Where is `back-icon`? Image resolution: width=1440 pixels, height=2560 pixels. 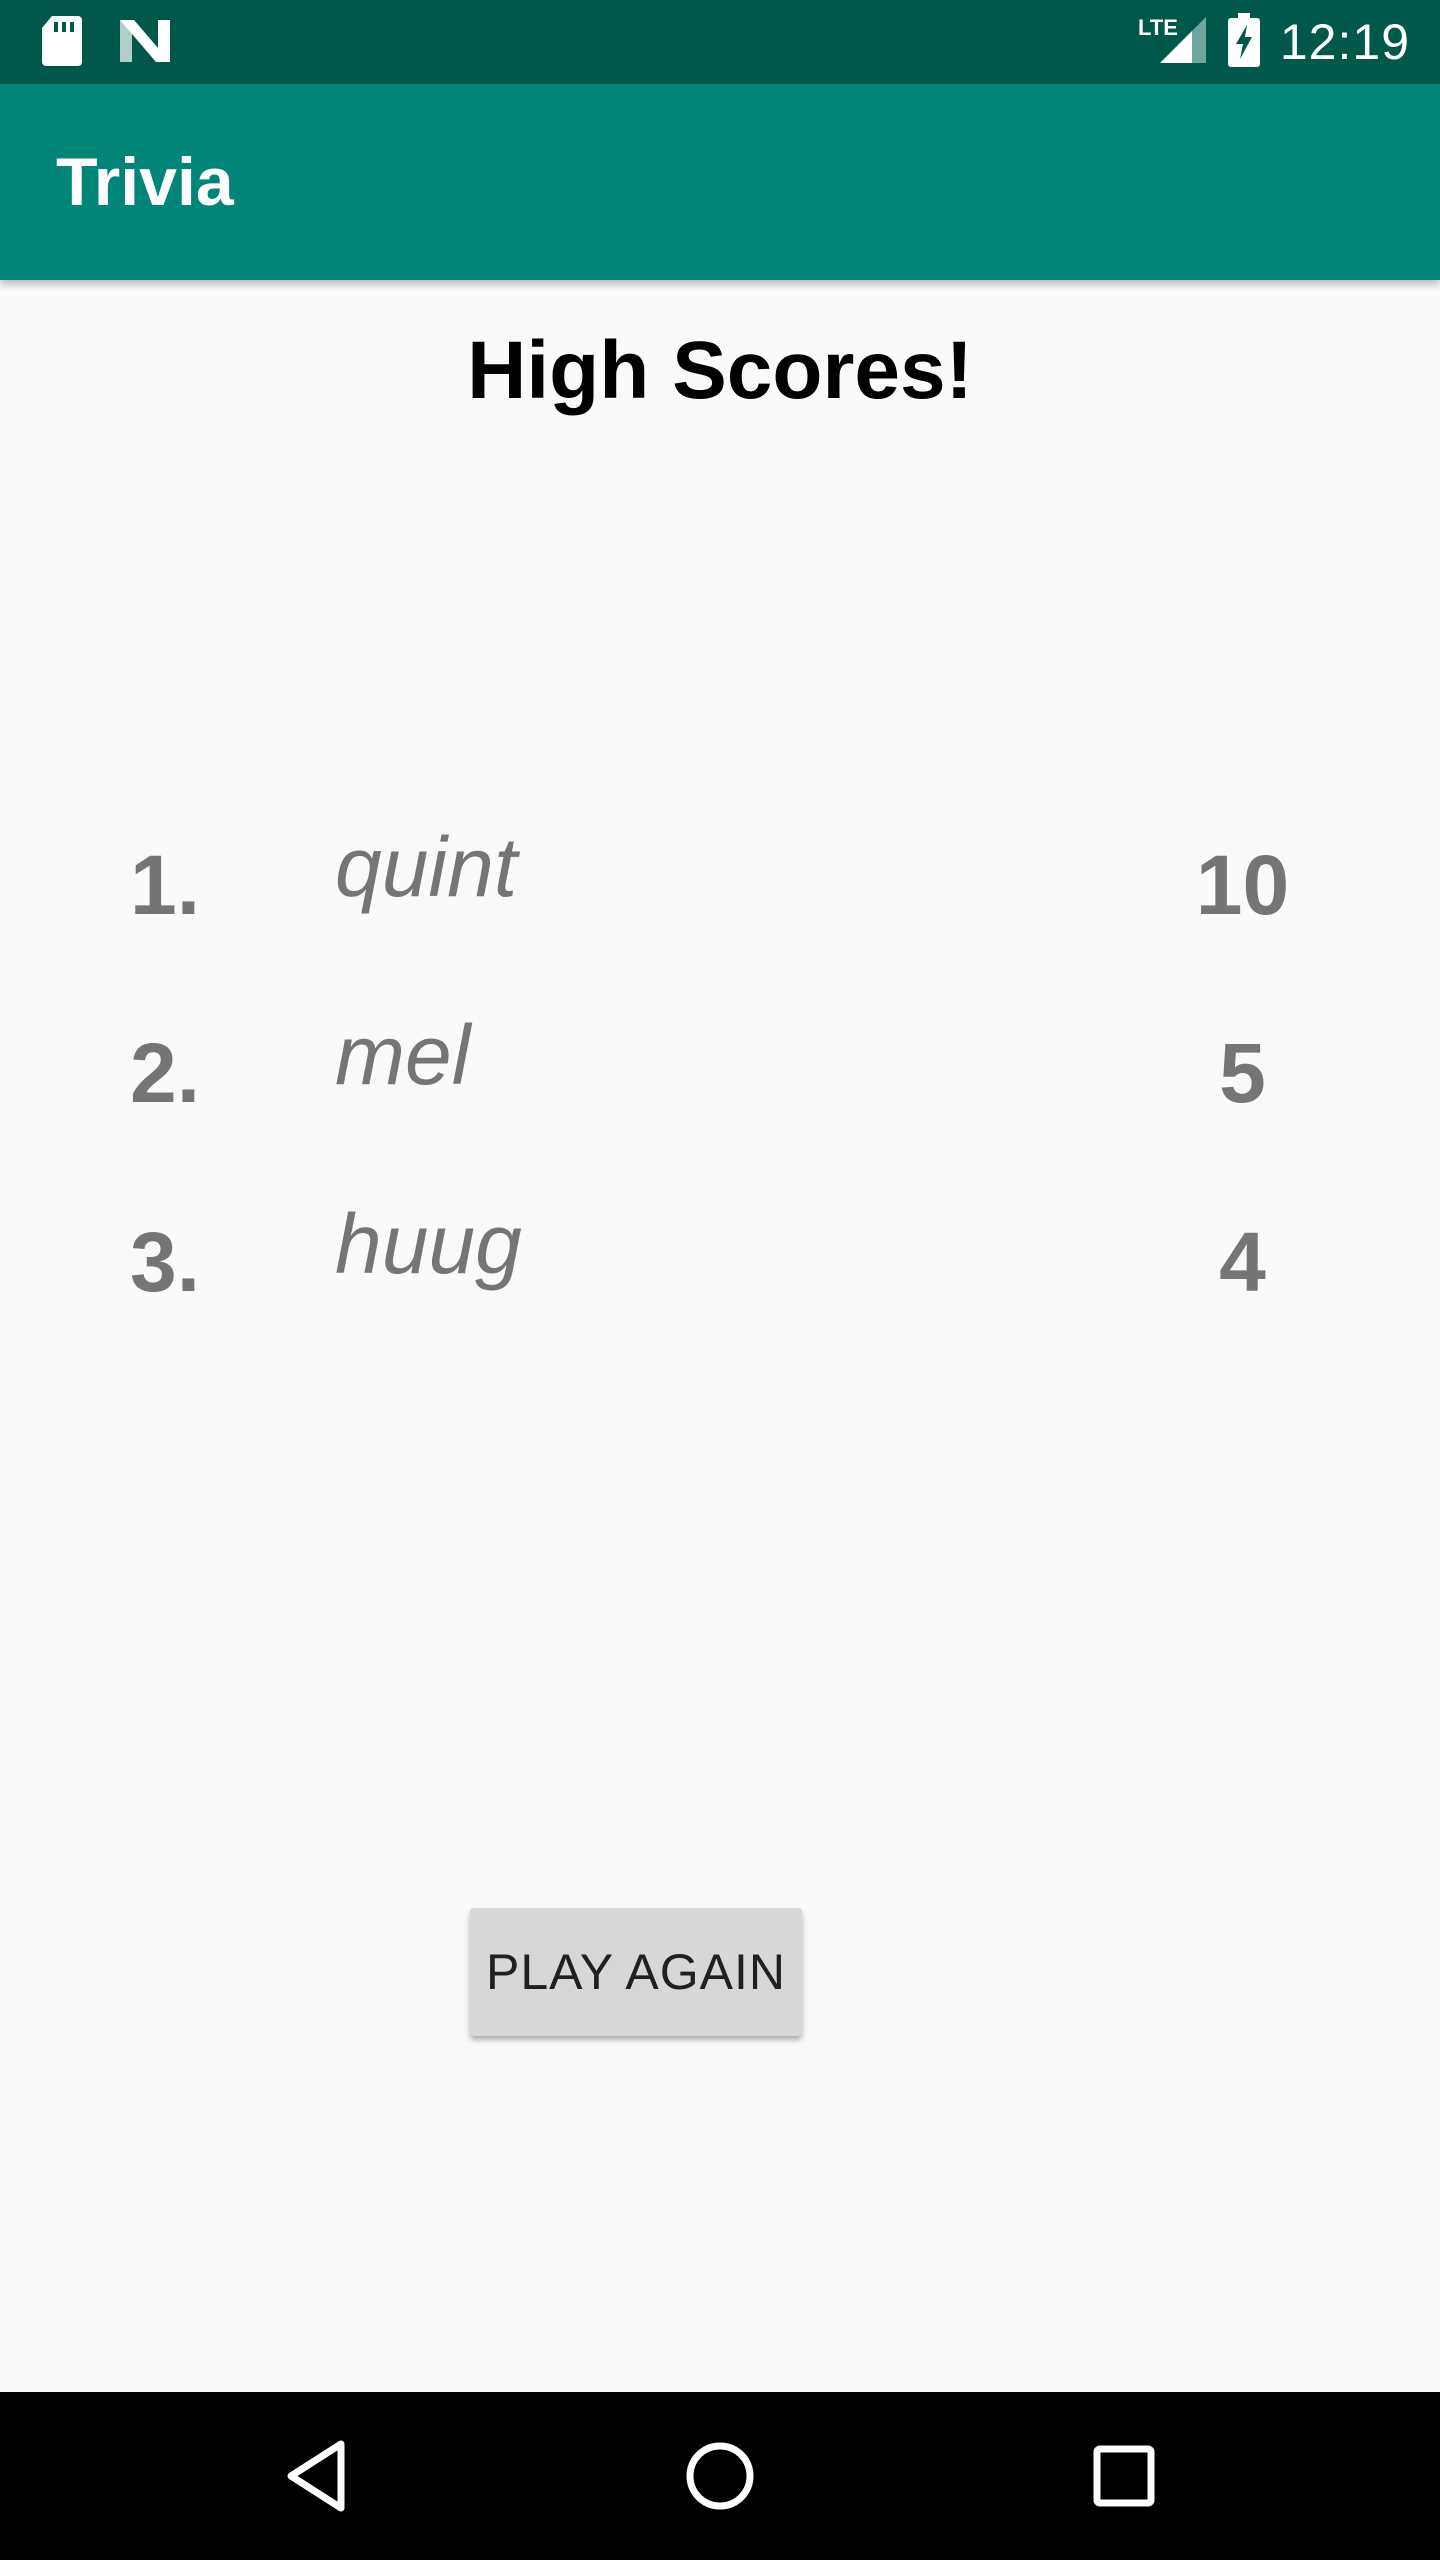
back-icon is located at coordinates (316, 2476).